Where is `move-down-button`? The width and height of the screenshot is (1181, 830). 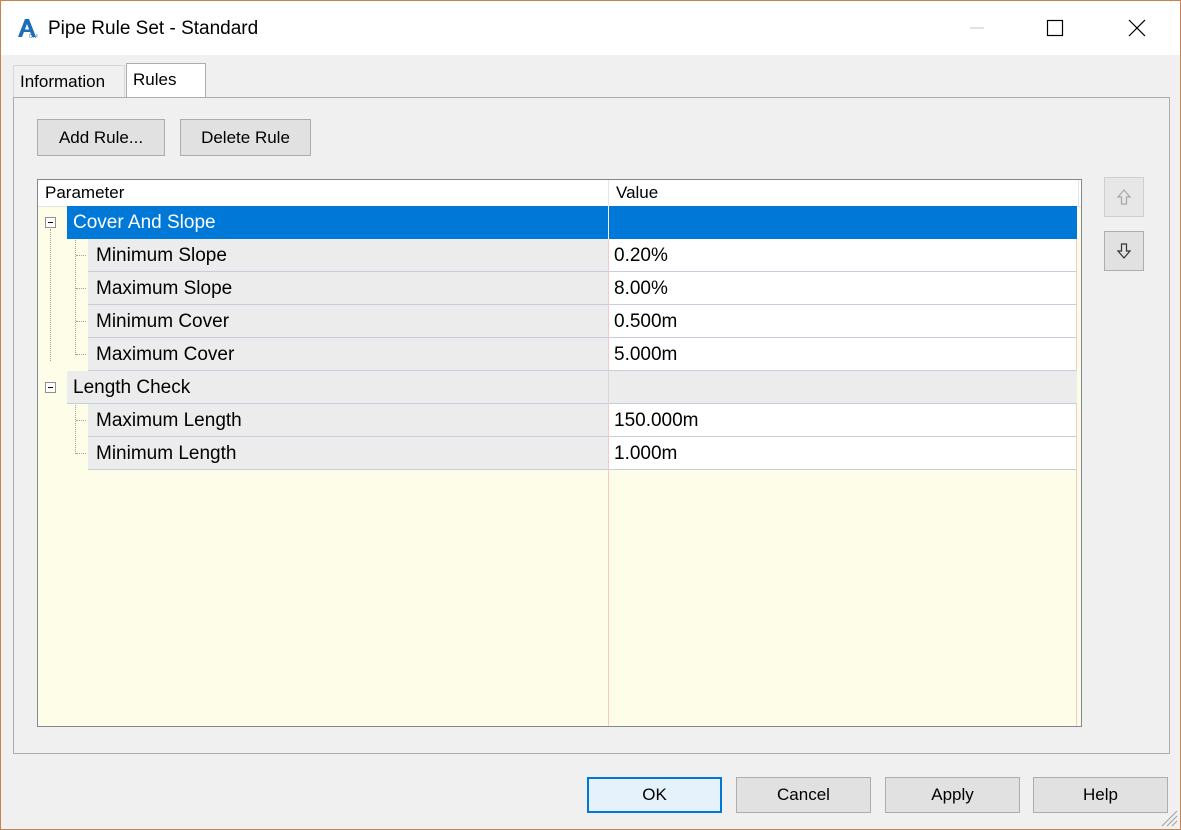
move-down-button is located at coordinates (1124, 251).